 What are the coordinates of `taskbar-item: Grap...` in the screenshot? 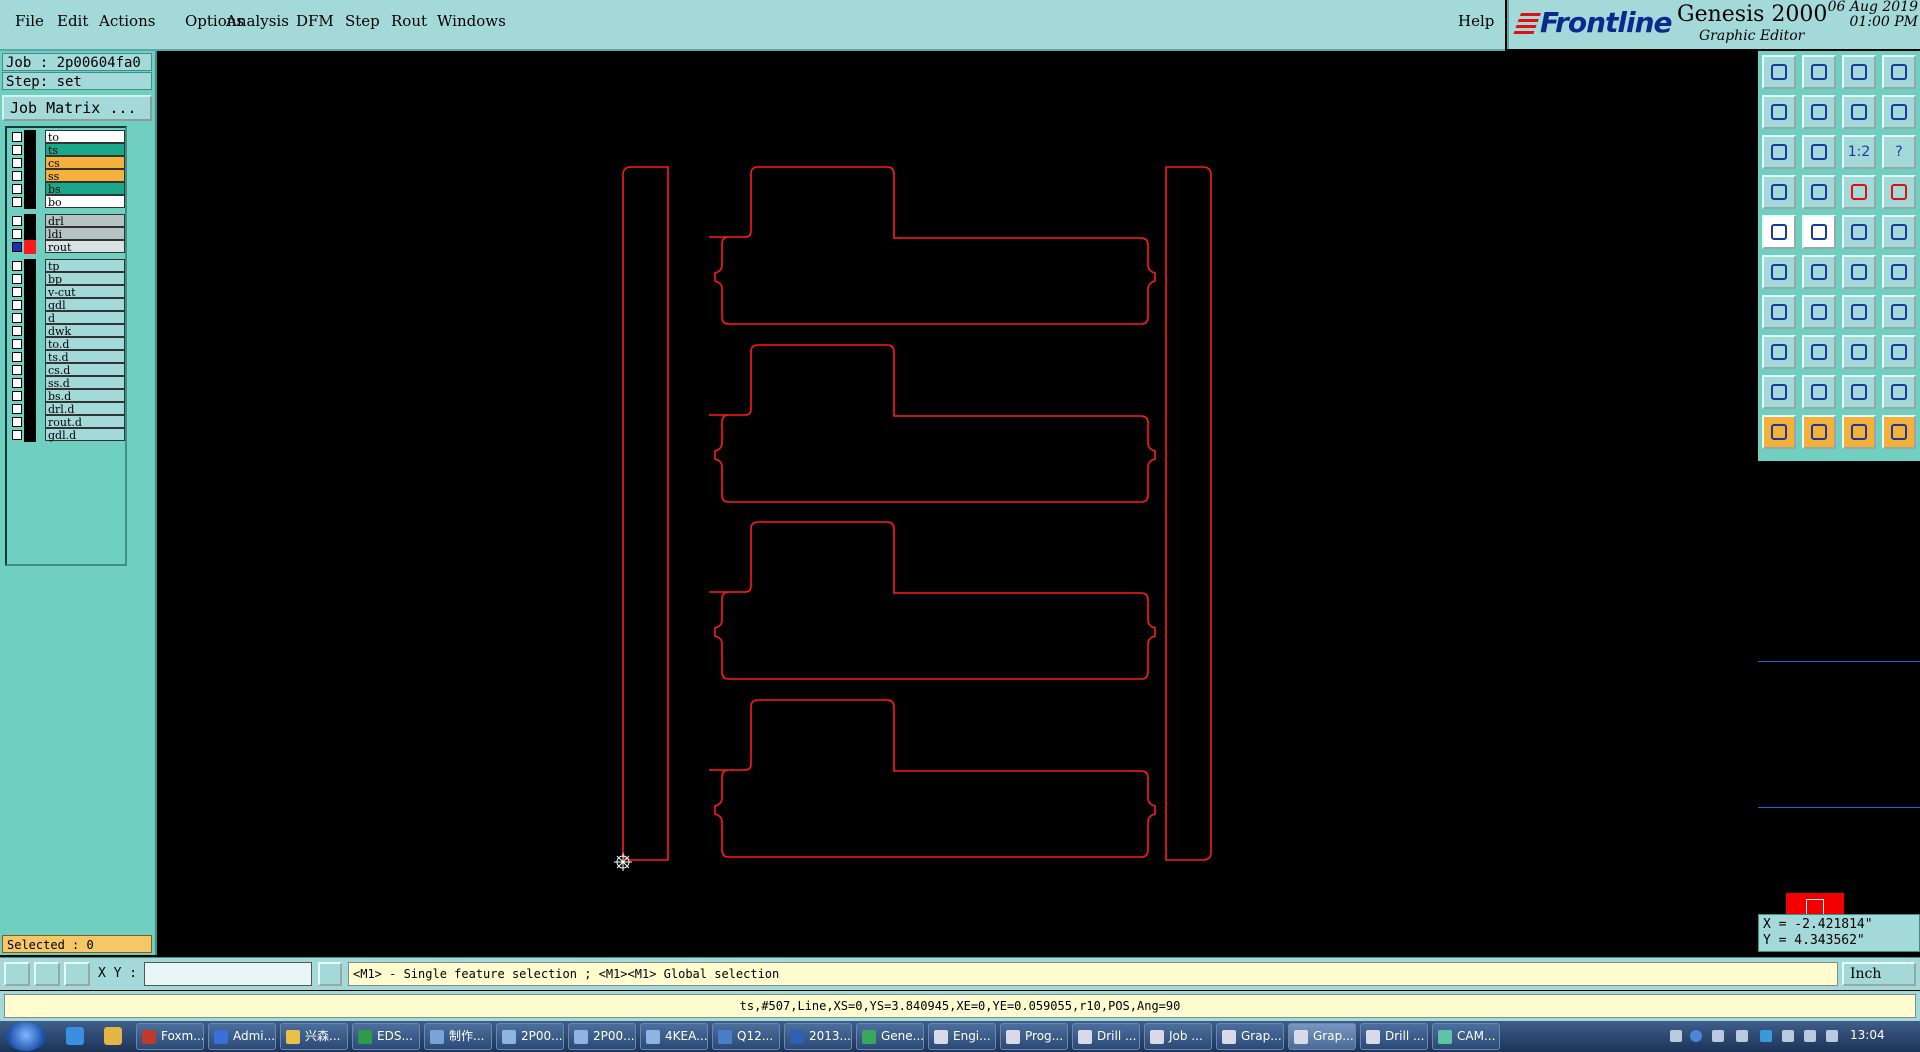 It's located at (1322, 1036).